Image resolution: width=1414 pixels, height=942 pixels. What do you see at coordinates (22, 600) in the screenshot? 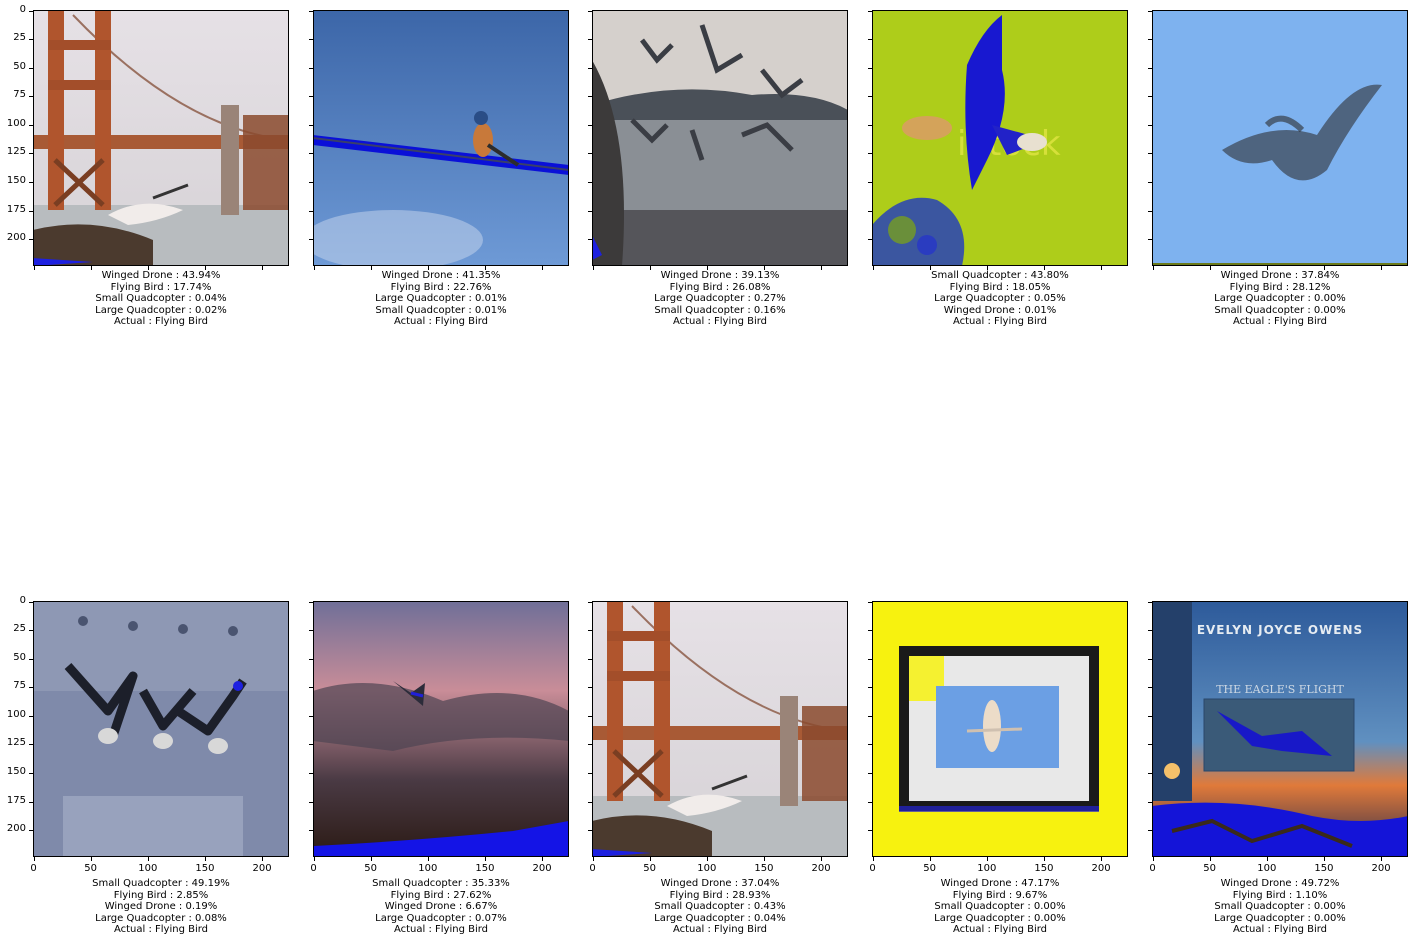
I see `y-tick-label: 0` at bounding box center [22, 600].